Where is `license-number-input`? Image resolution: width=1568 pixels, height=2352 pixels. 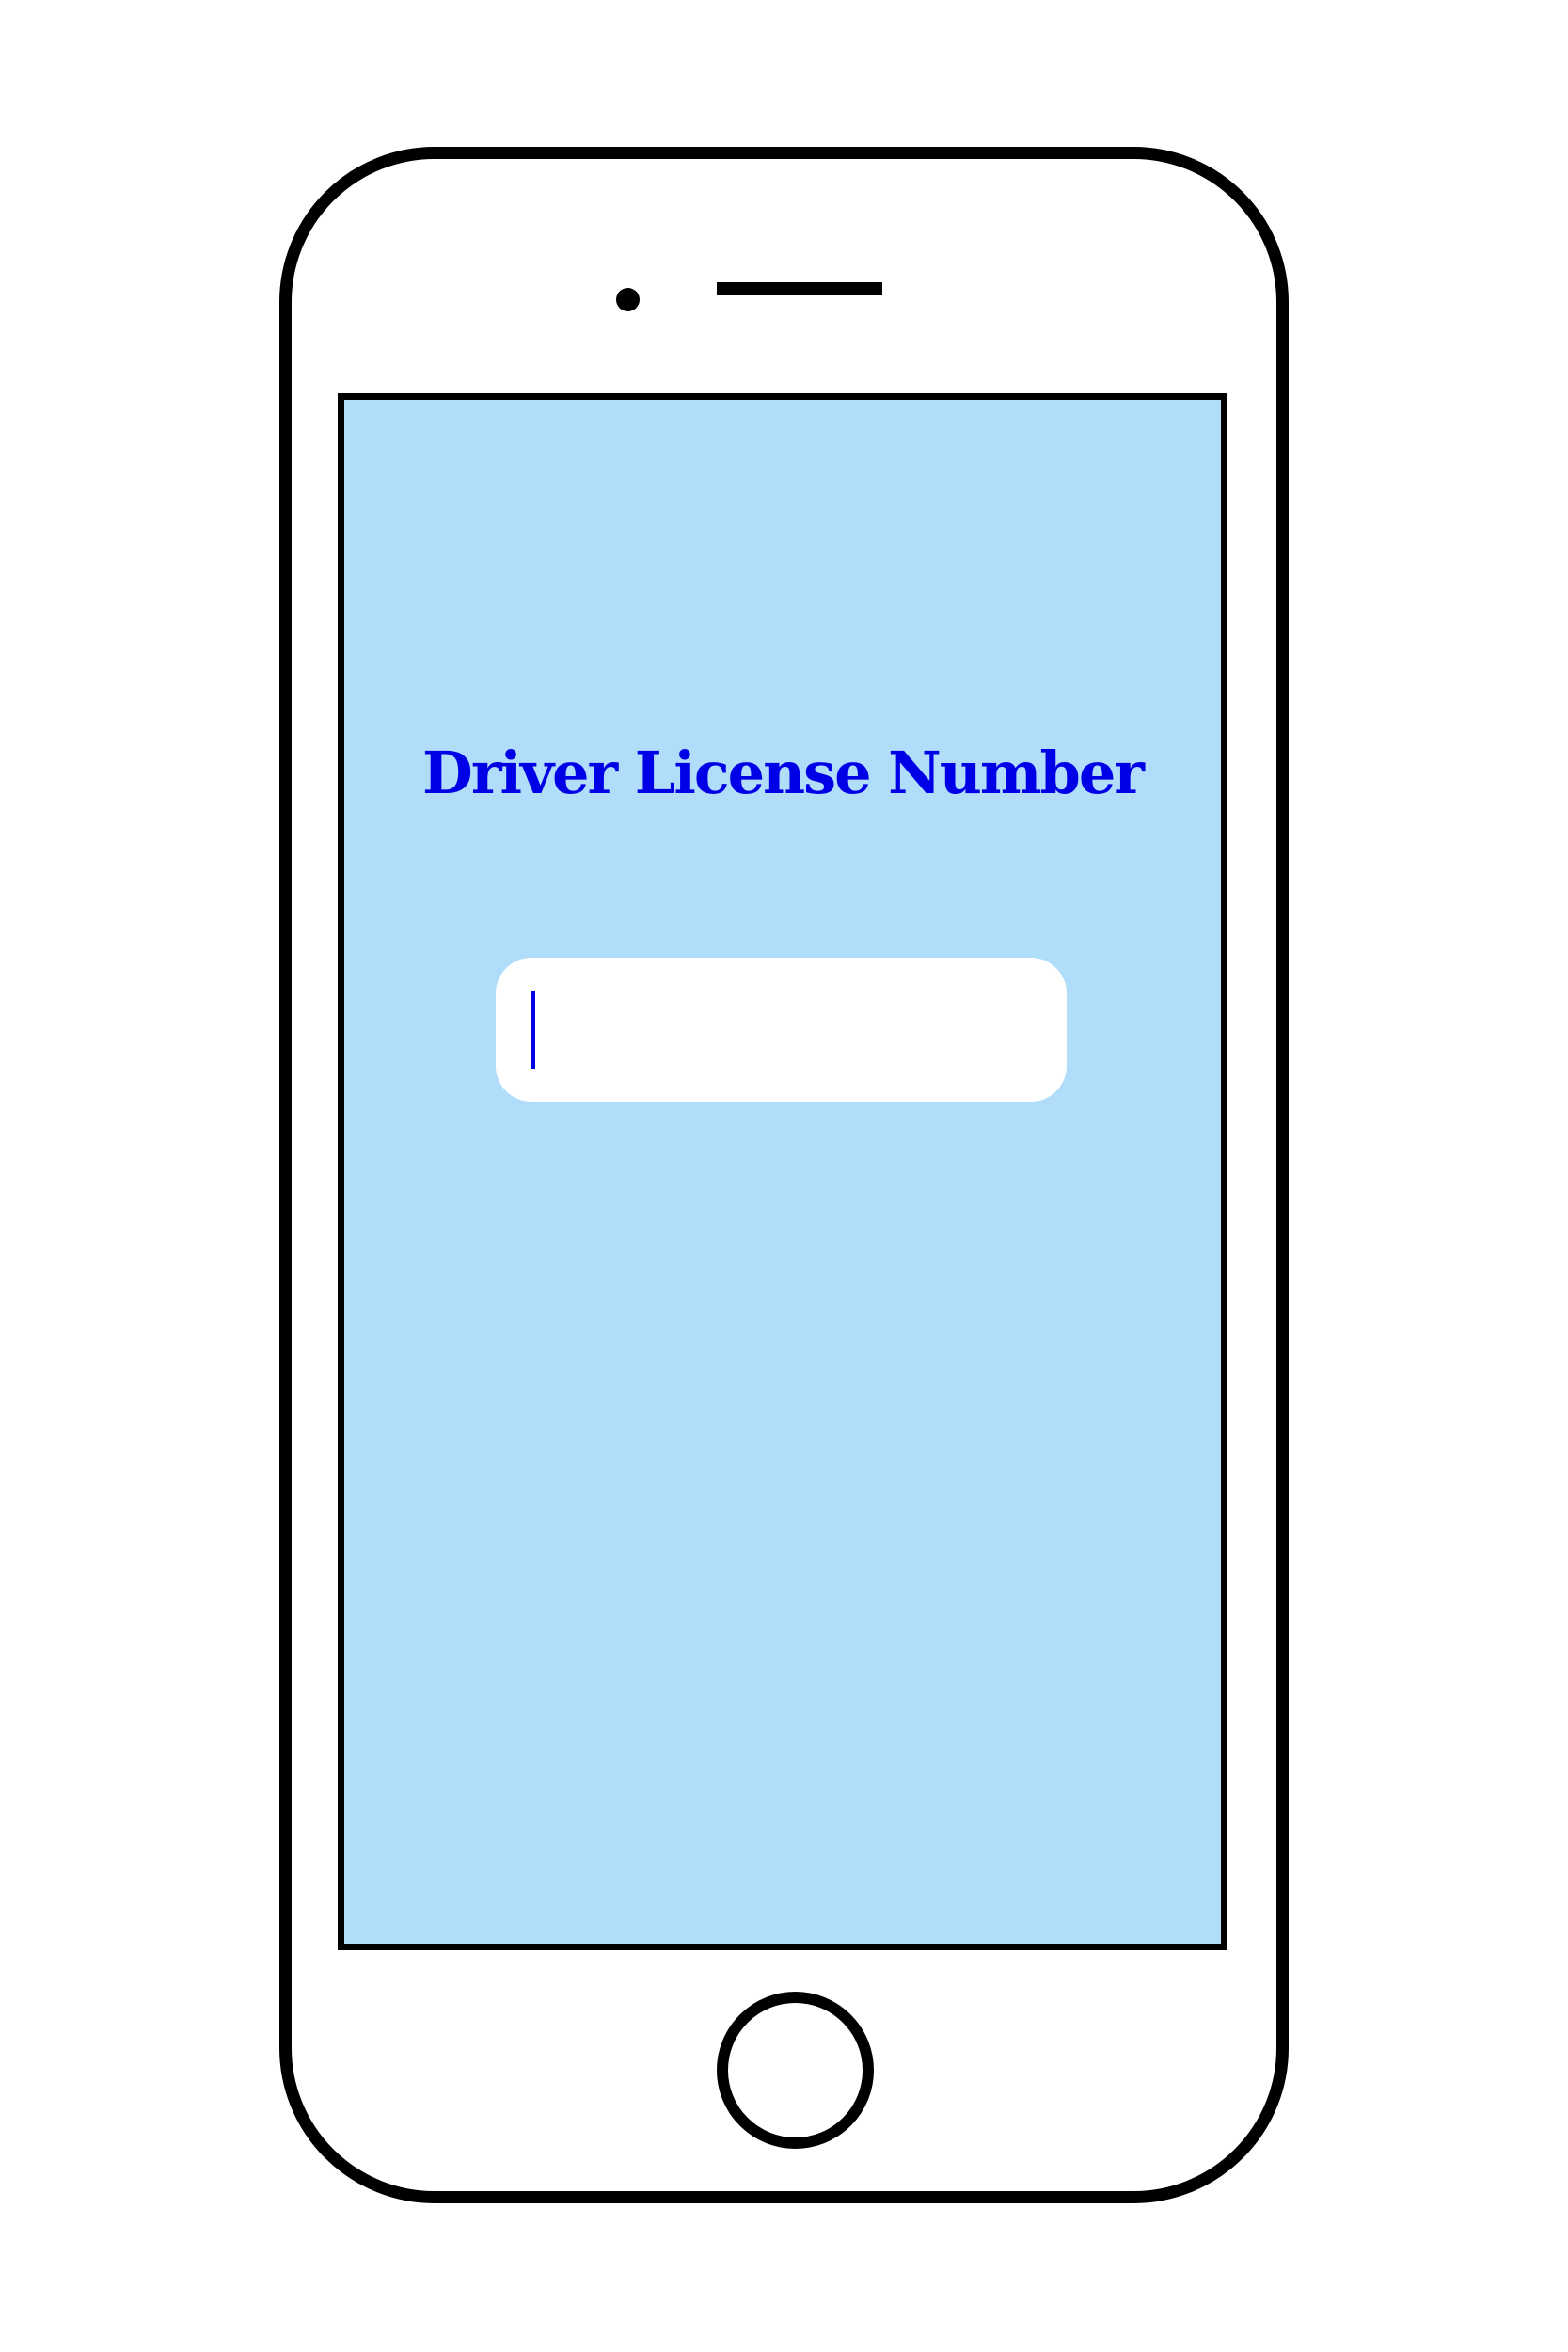 license-number-input is located at coordinates (795, 1030).